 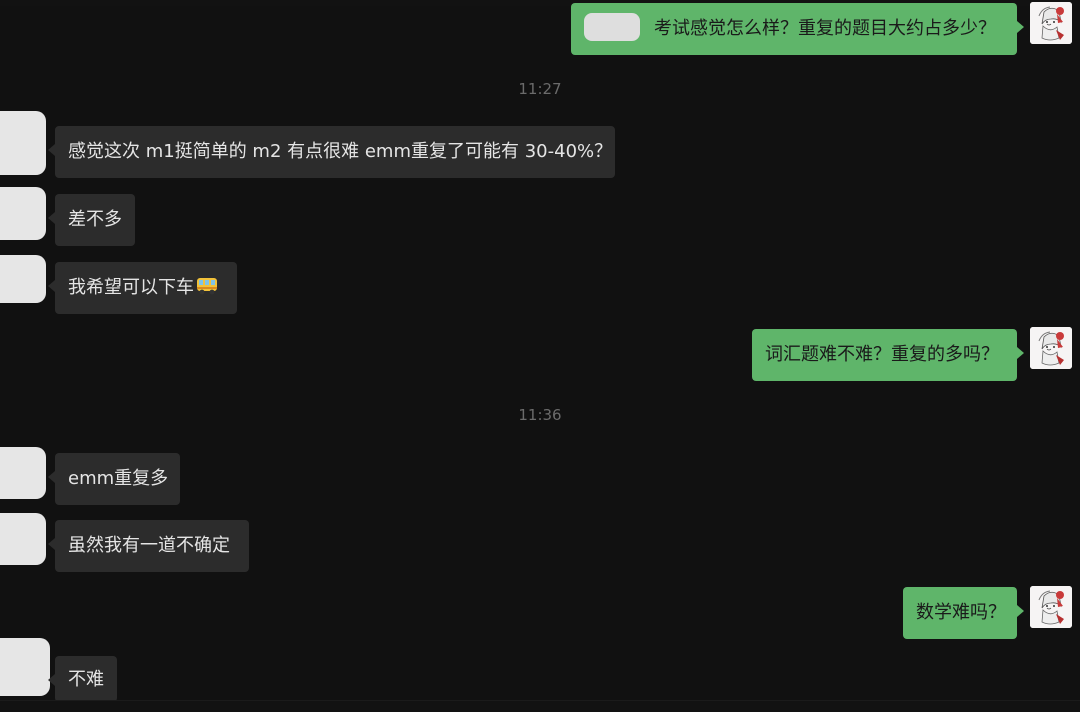 I want to click on message-bubble-incoming: 差不多, so click(x=95, y=220).